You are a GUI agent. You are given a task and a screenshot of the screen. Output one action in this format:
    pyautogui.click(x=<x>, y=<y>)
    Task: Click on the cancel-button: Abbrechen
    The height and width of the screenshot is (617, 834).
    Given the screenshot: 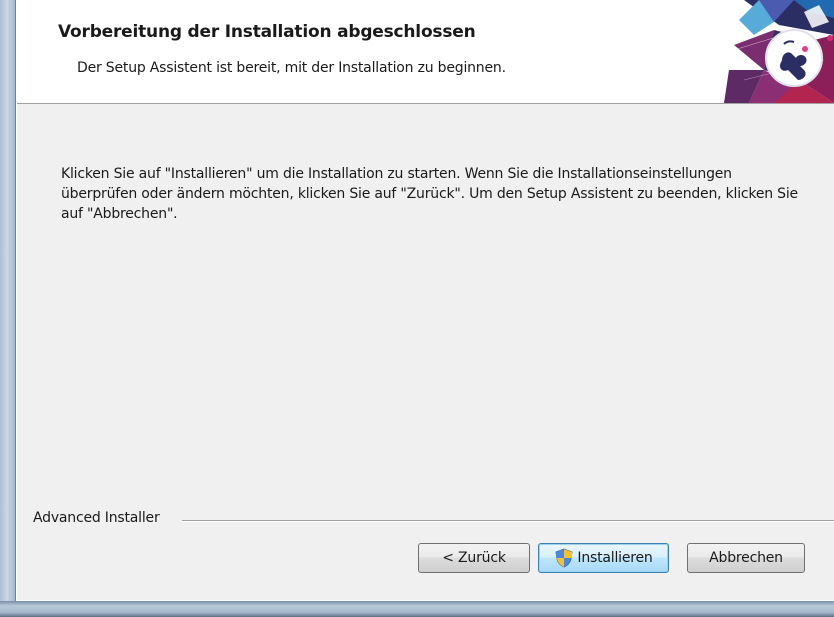 What is the action you would take?
    pyautogui.click(x=746, y=558)
    